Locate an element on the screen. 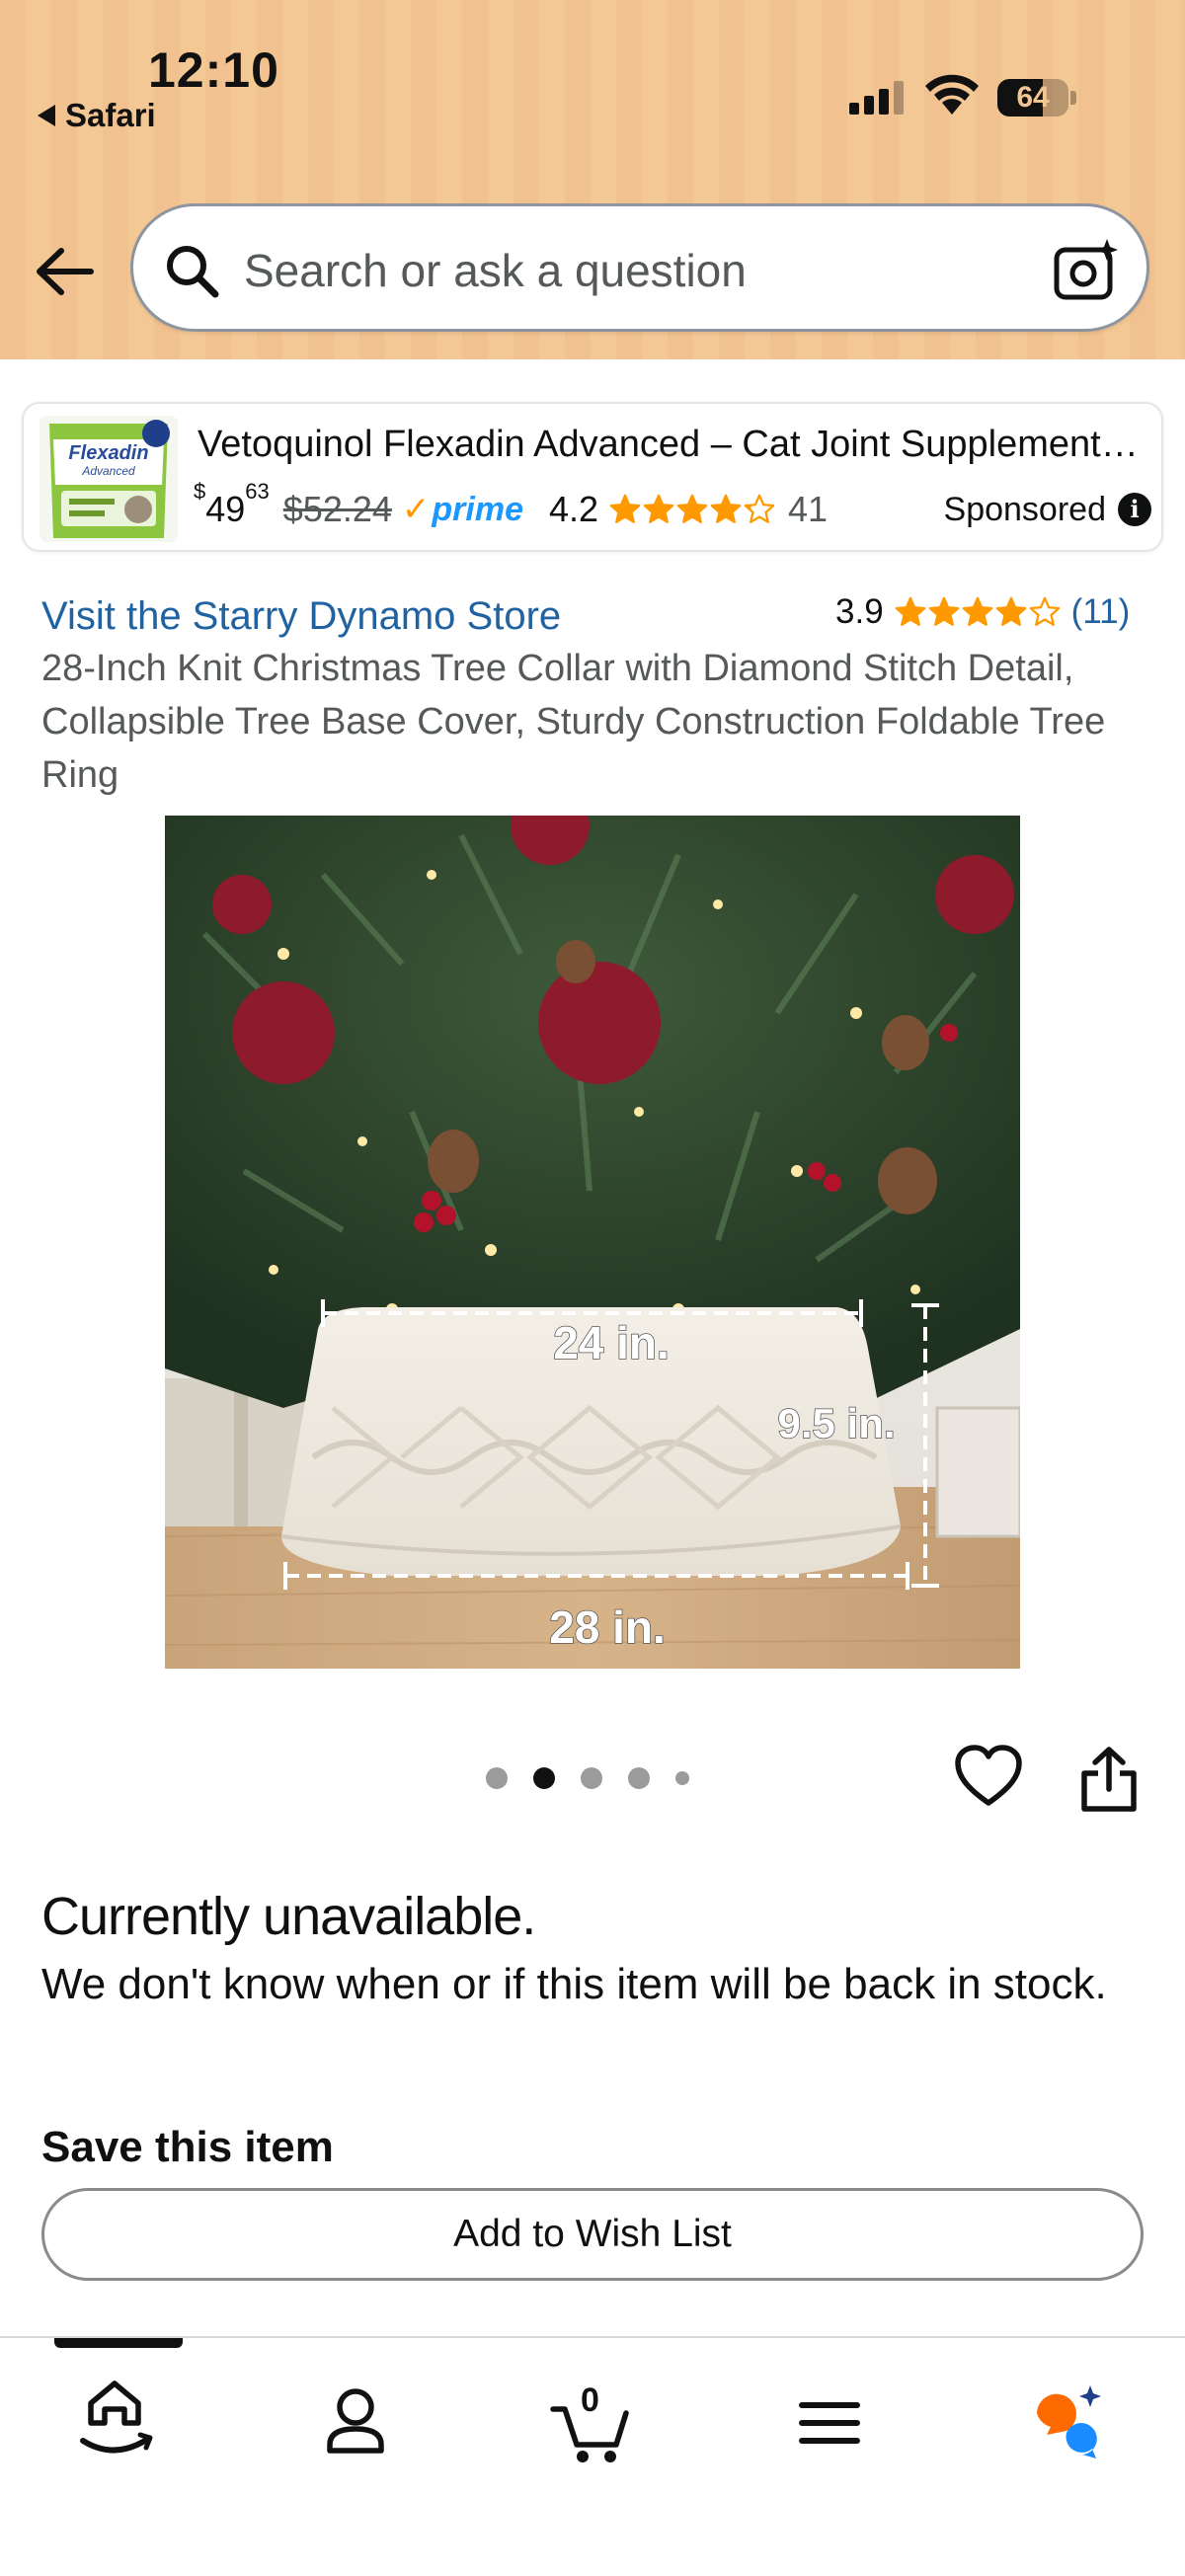 Image resolution: width=1185 pixels, height=2576 pixels. sponsored-rating-stars is located at coordinates (692, 509).